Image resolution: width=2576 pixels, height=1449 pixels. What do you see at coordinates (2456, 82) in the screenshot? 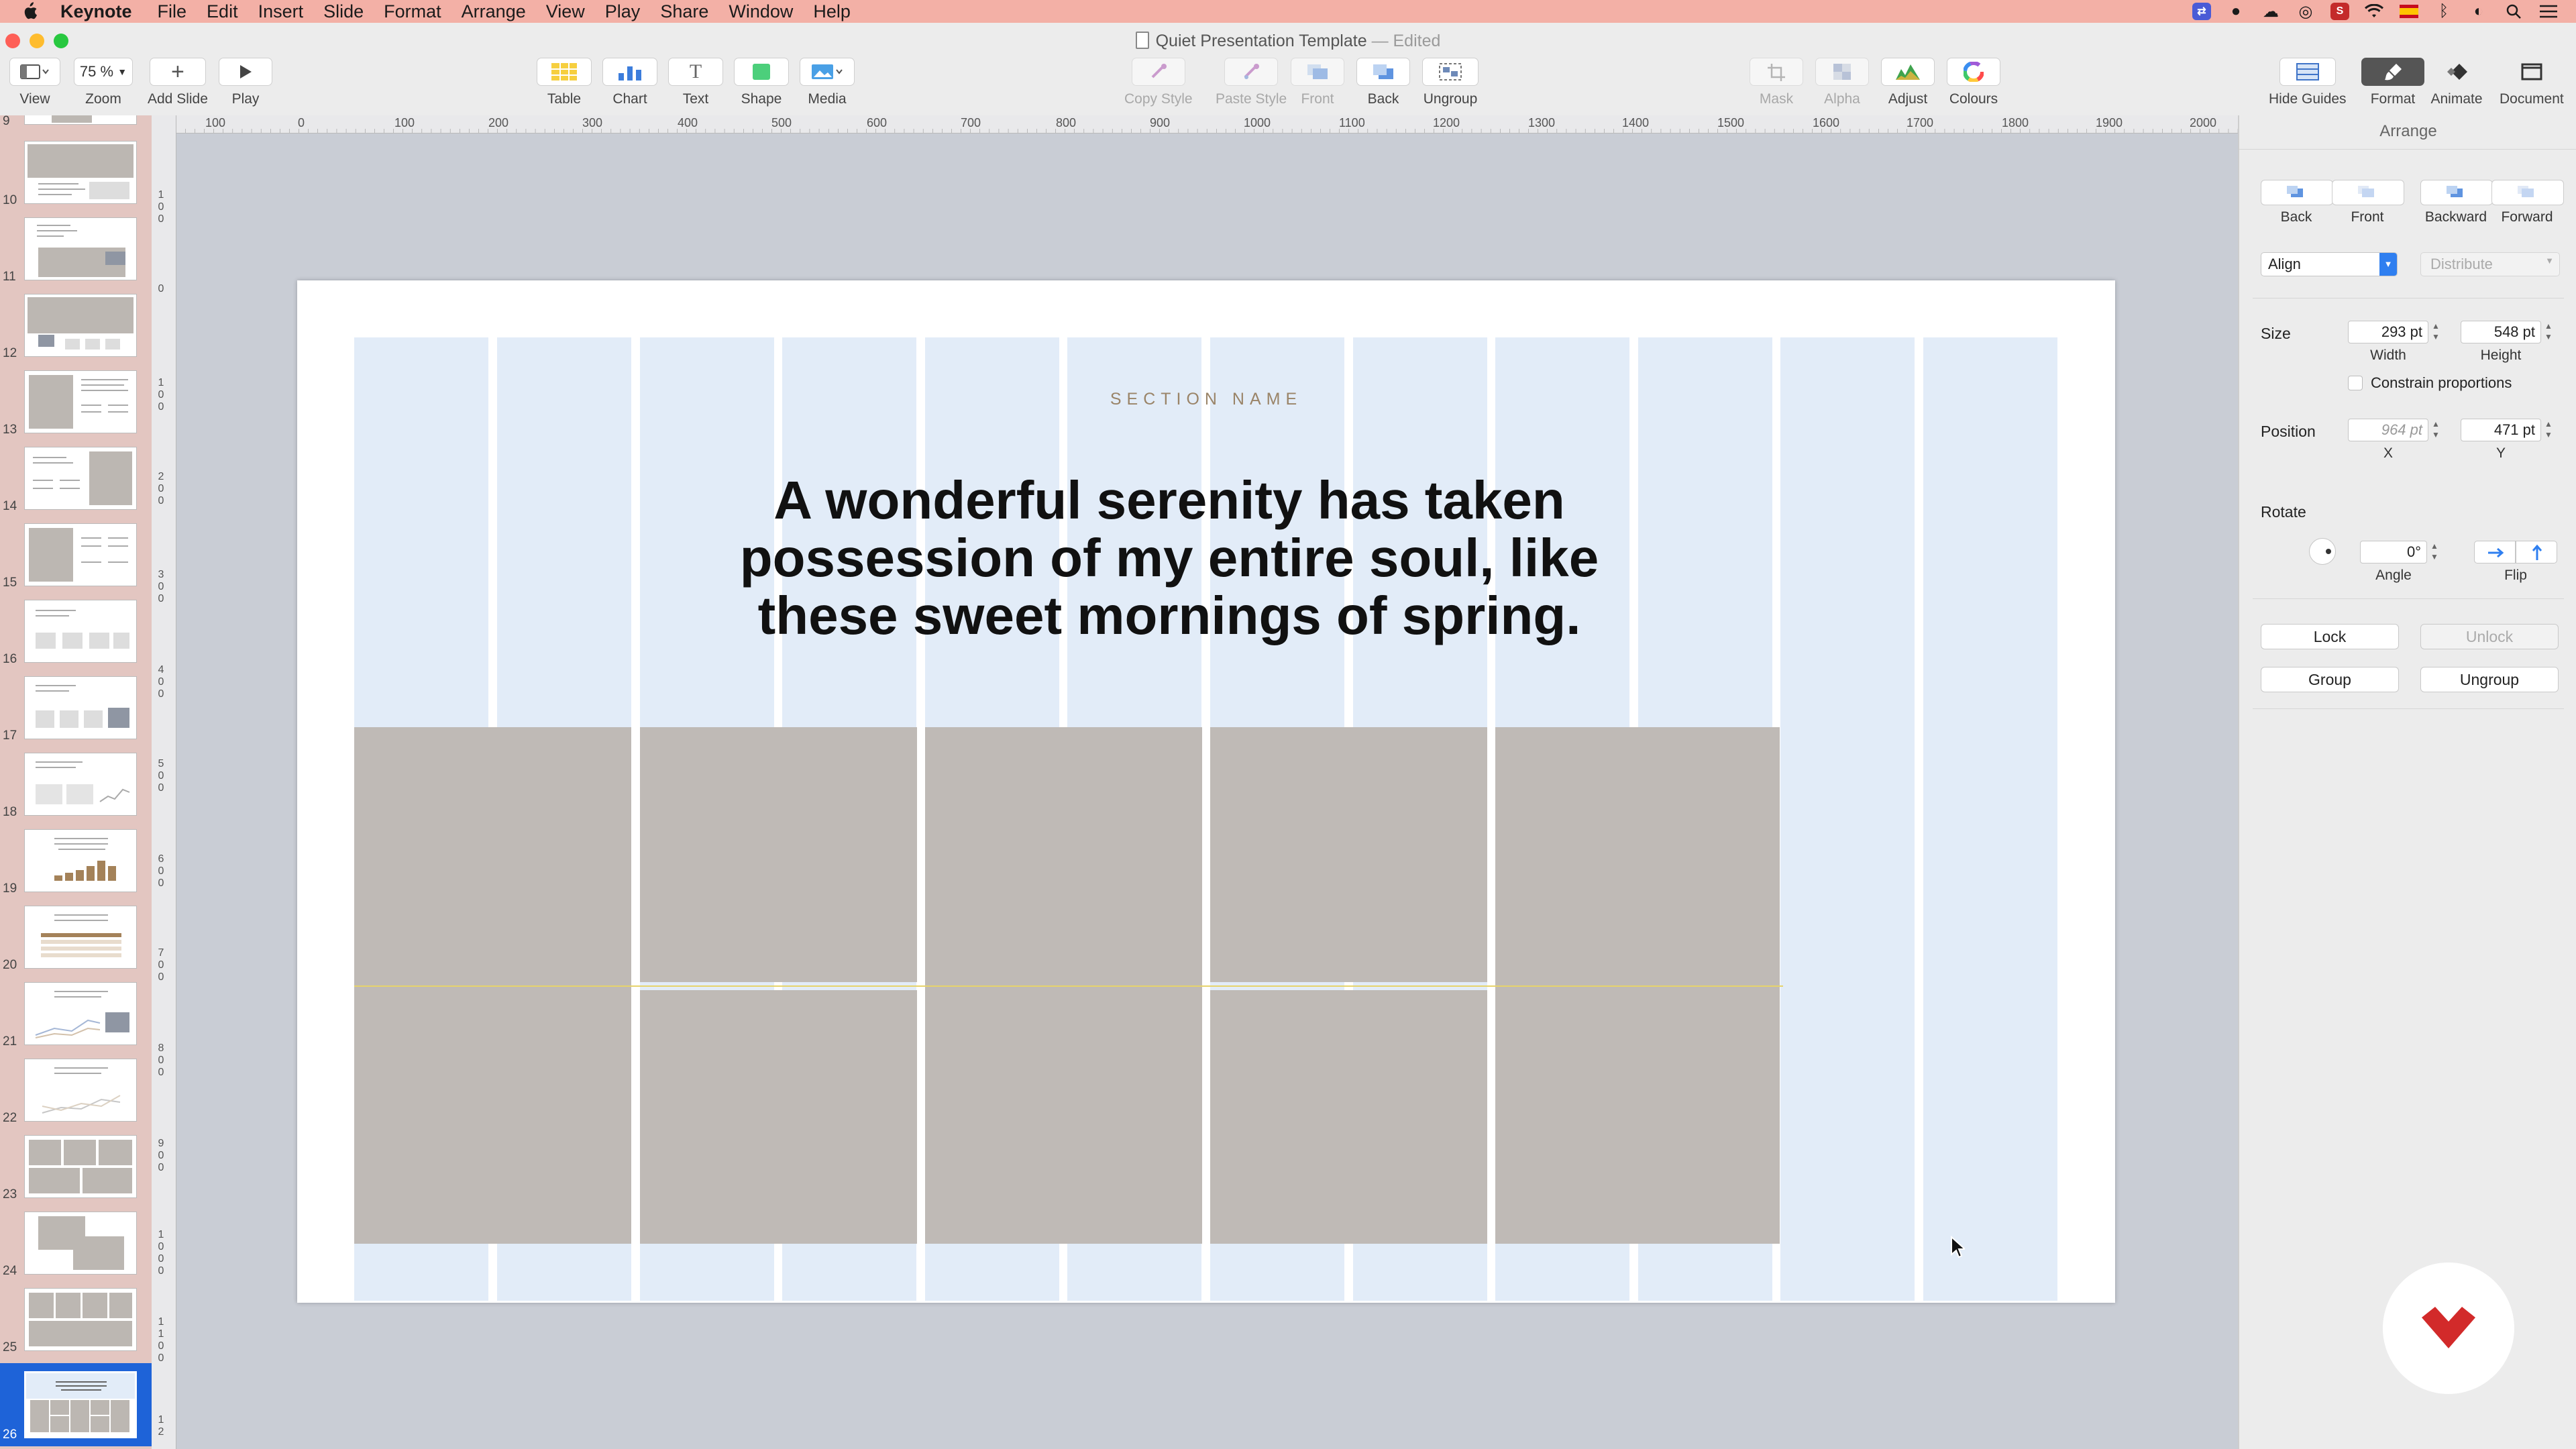
I see `animate-tab-button: Animate` at bounding box center [2456, 82].